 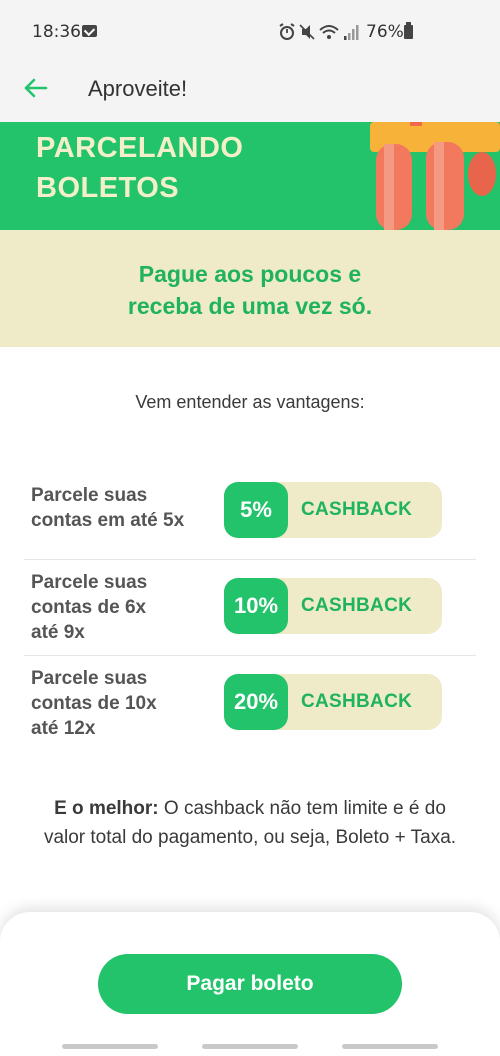 I want to click on note-emphasis: E o melhor:, so click(x=106, y=808).